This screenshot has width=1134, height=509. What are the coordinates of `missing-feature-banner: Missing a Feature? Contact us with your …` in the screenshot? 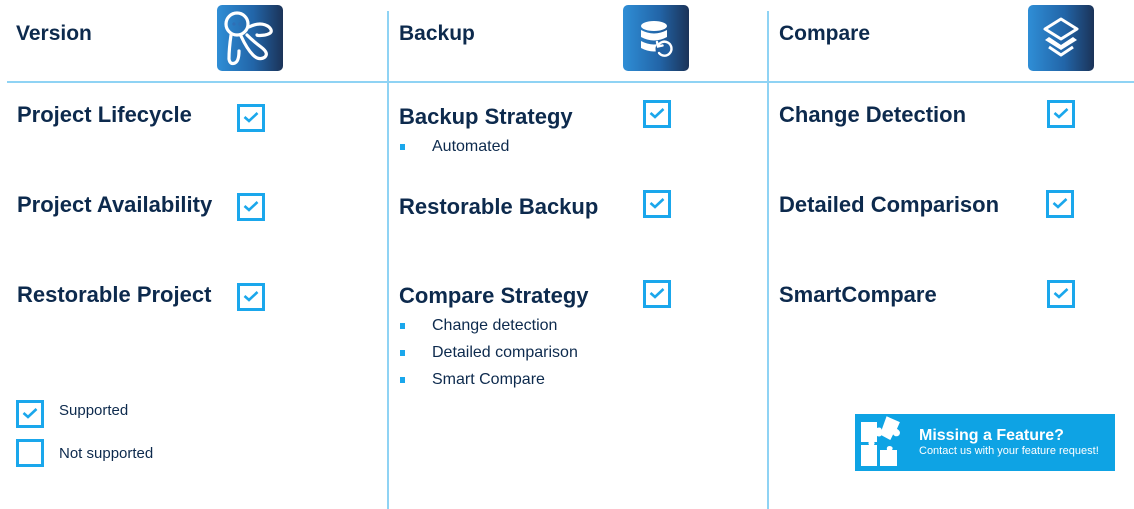 It's located at (985, 442).